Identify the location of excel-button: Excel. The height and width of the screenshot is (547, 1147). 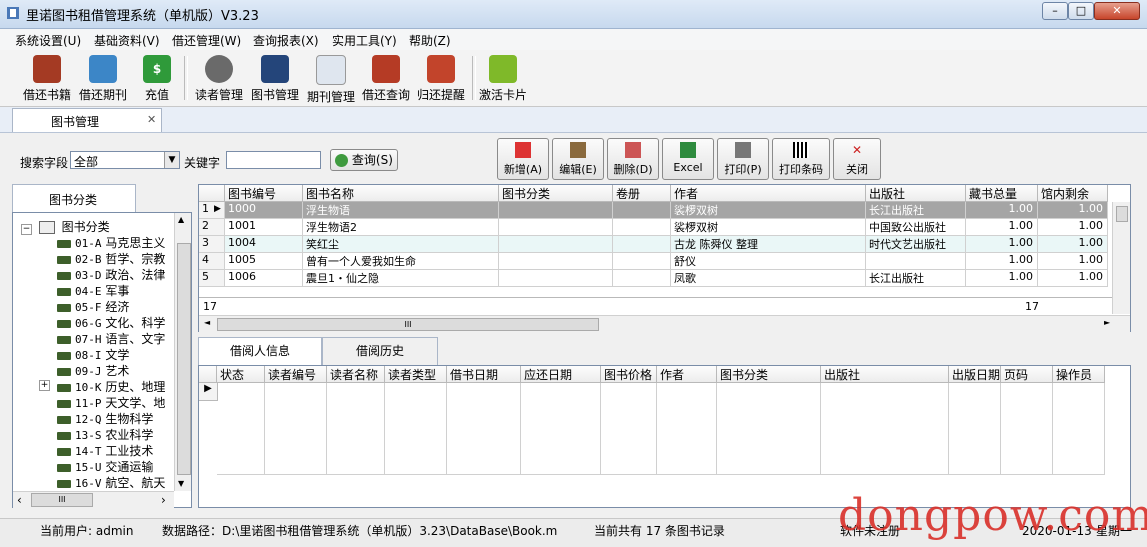
(688, 159).